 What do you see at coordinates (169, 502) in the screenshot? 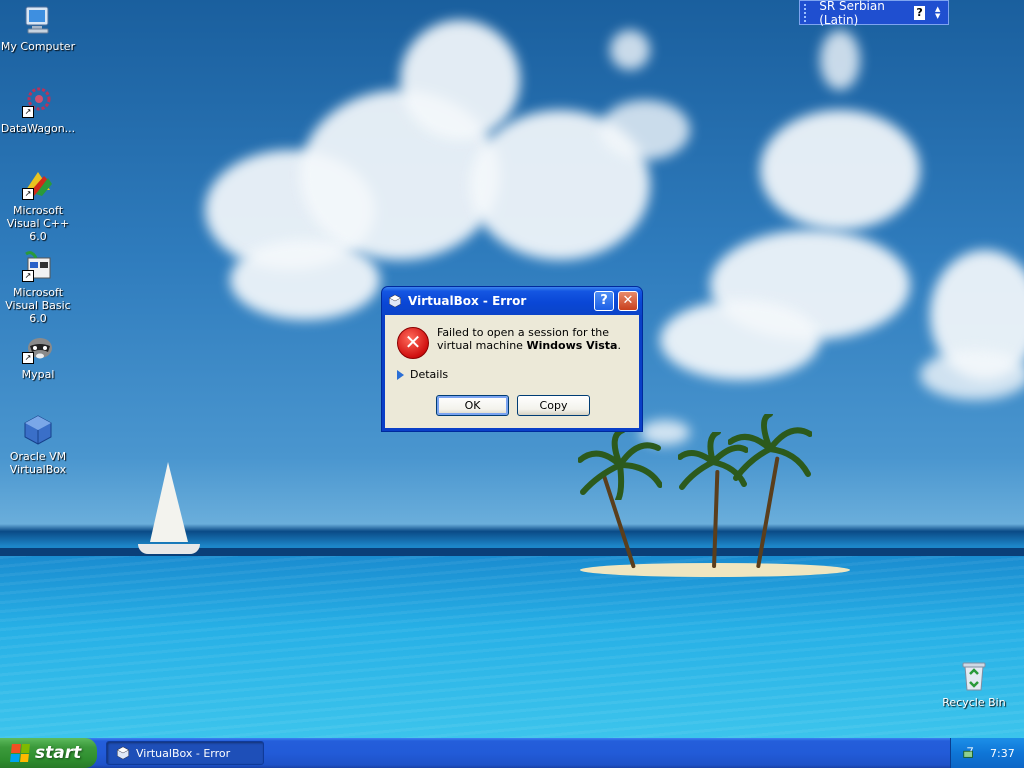
I see `sailboat-sail` at bounding box center [169, 502].